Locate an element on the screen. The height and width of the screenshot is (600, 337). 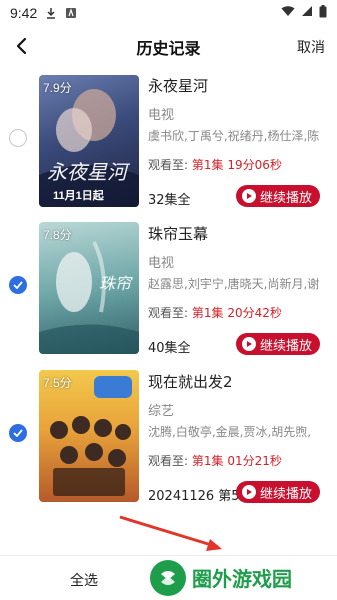
progress-value: 第1集 01分21秒 is located at coordinates (236, 461).